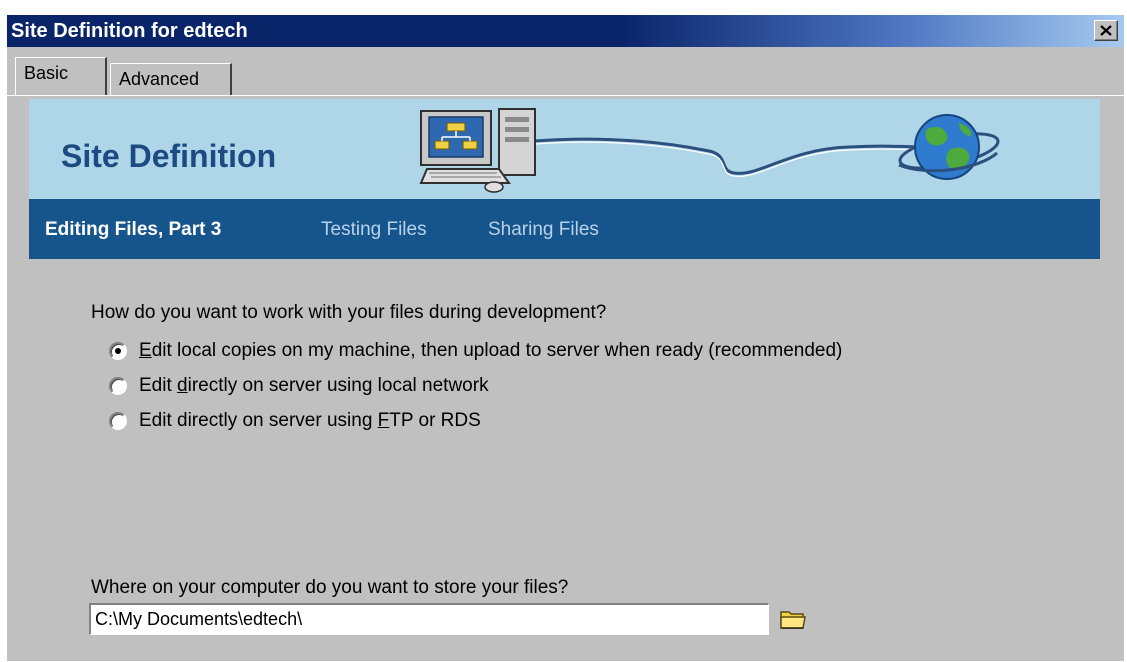  What do you see at coordinates (949, 147) in the screenshot?
I see `globe-icon` at bounding box center [949, 147].